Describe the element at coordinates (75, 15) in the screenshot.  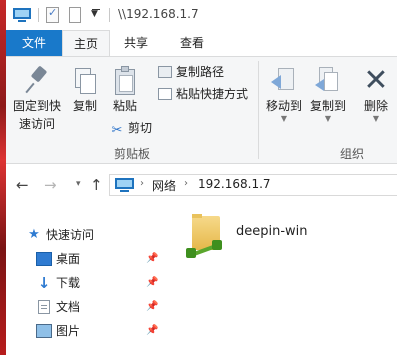
I see `new-folder-icon` at that location.